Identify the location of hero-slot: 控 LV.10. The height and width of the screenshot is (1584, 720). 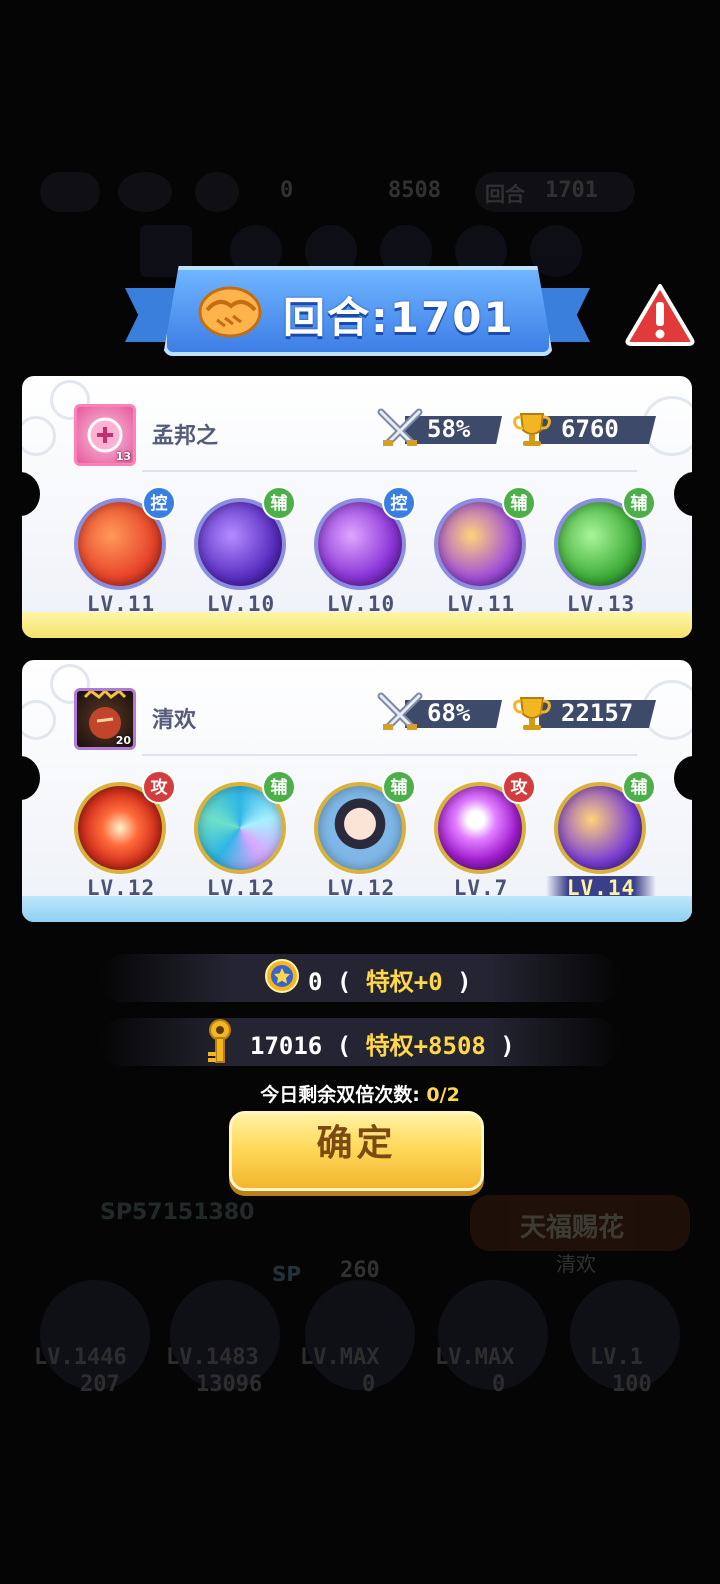
(361, 551).